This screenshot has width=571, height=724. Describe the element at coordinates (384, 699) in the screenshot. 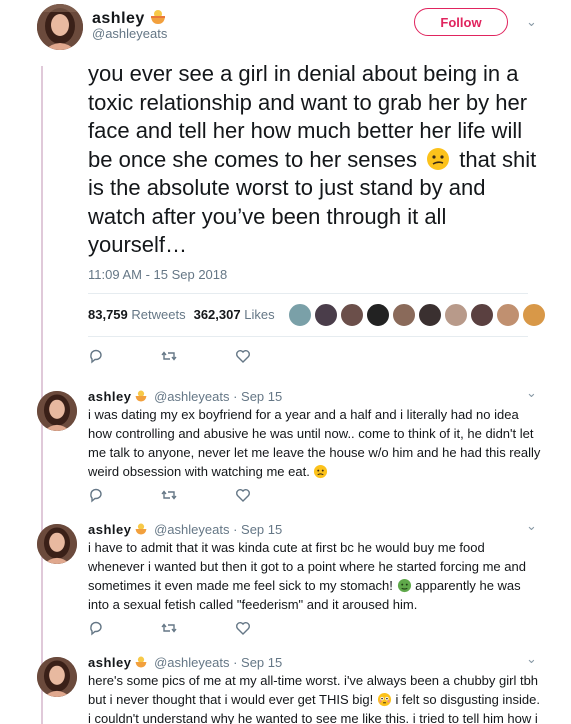

I see `flushed-face-emoji-icon` at that location.